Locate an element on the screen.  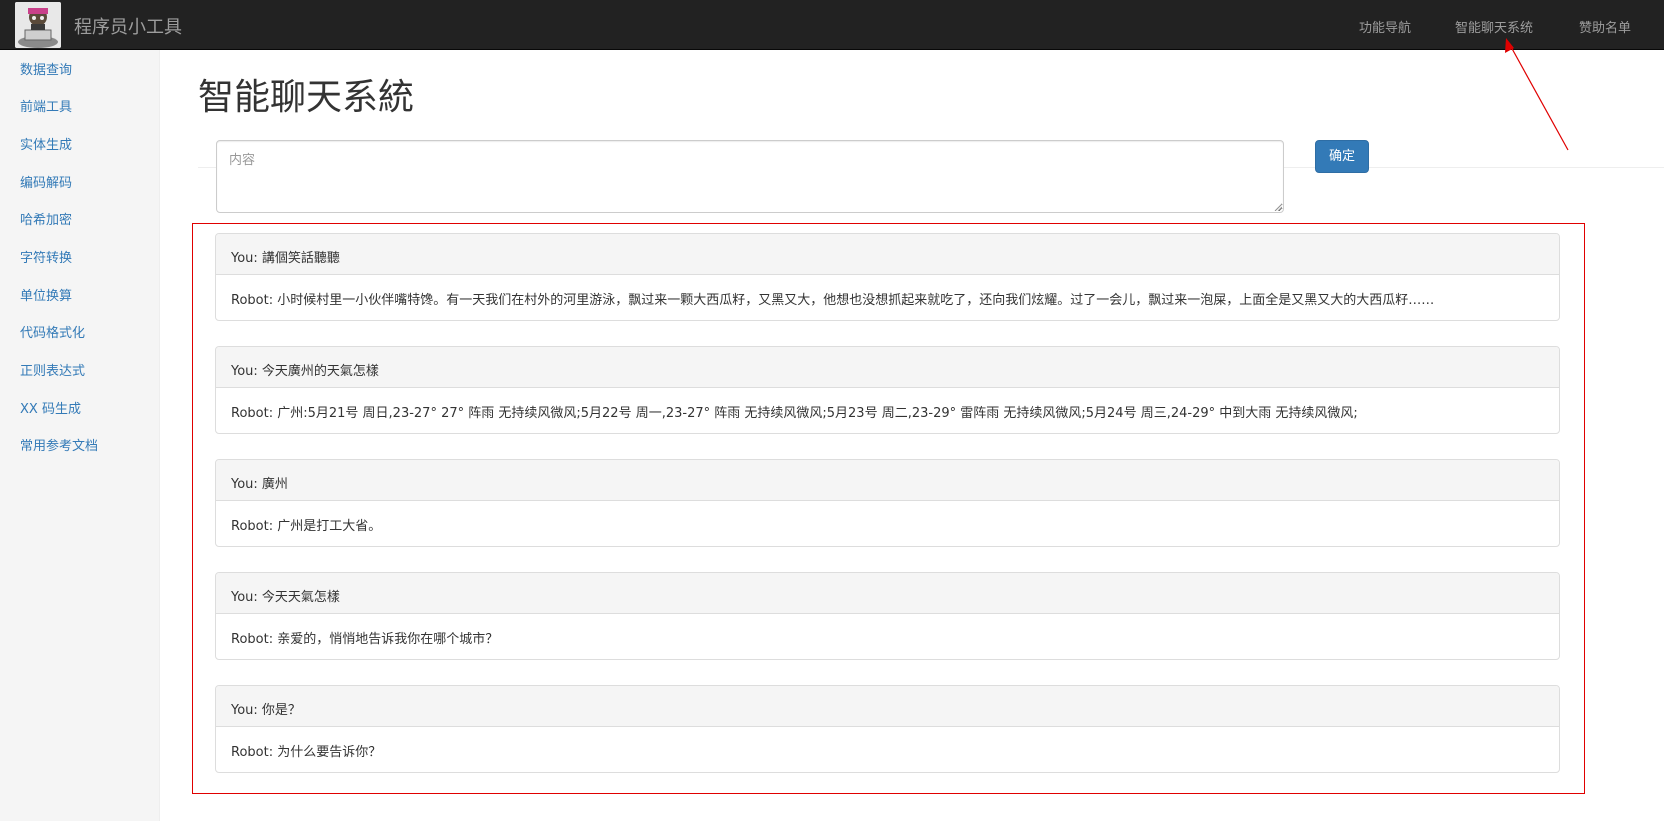
nav-link-sponsors: 赞助名单 is located at coordinates (1605, 25).